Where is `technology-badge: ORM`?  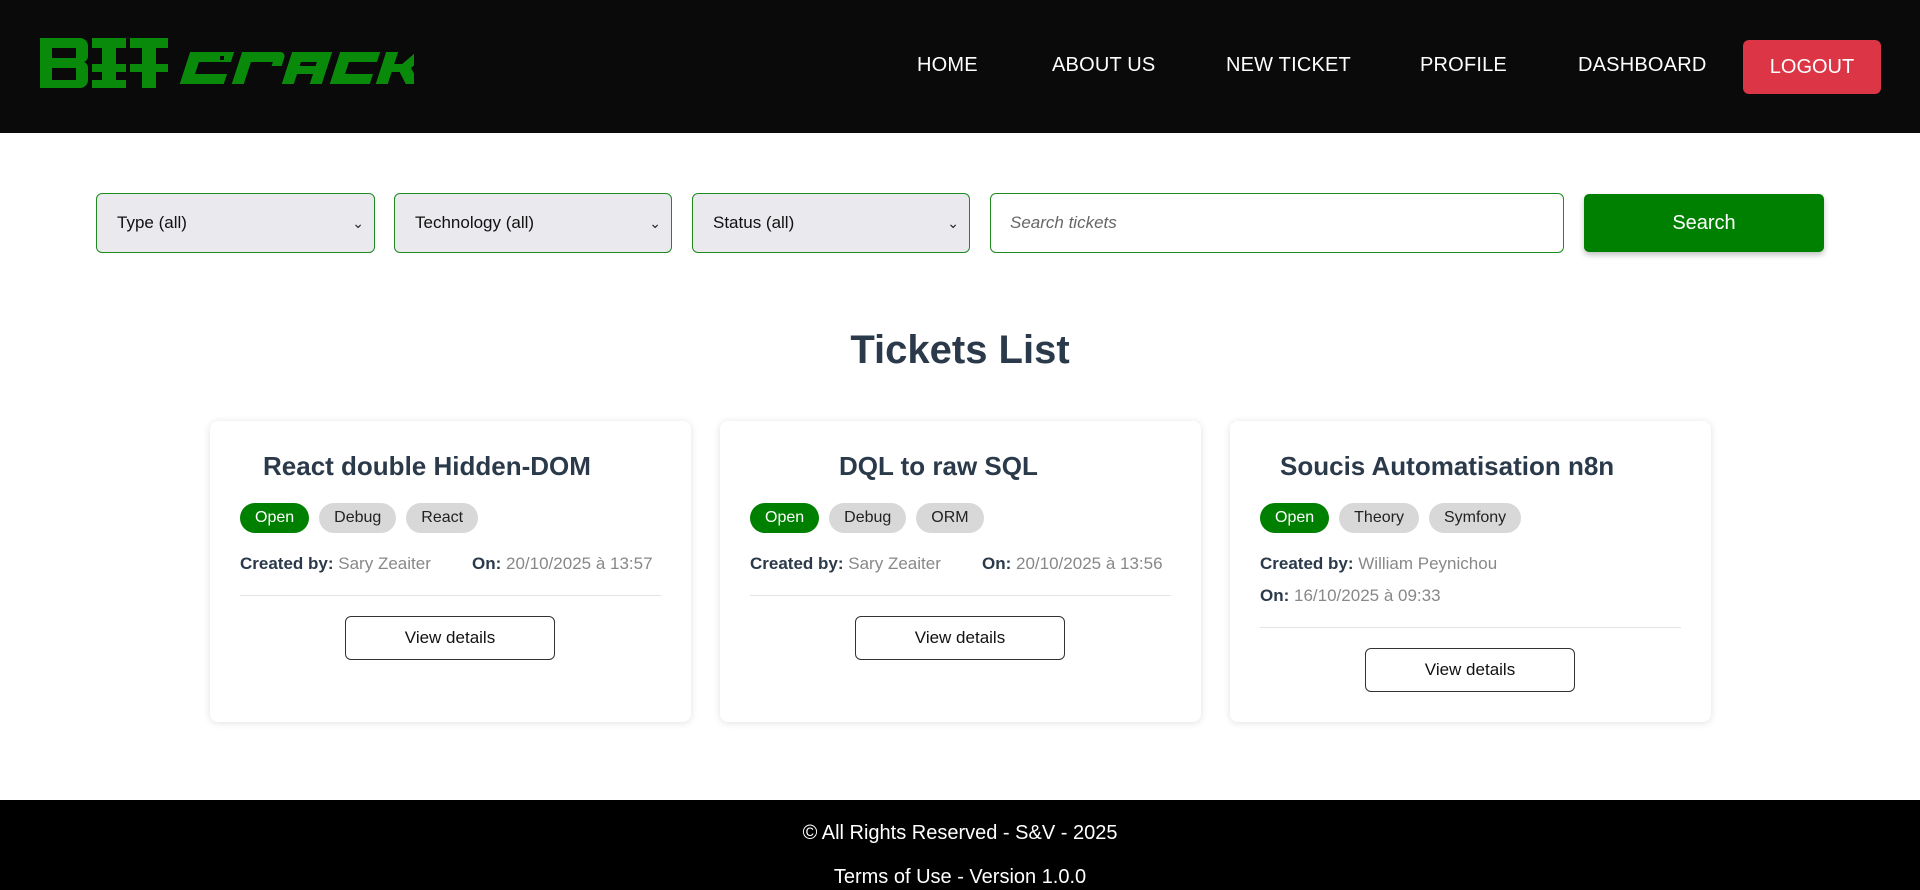
technology-badge: ORM is located at coordinates (950, 518).